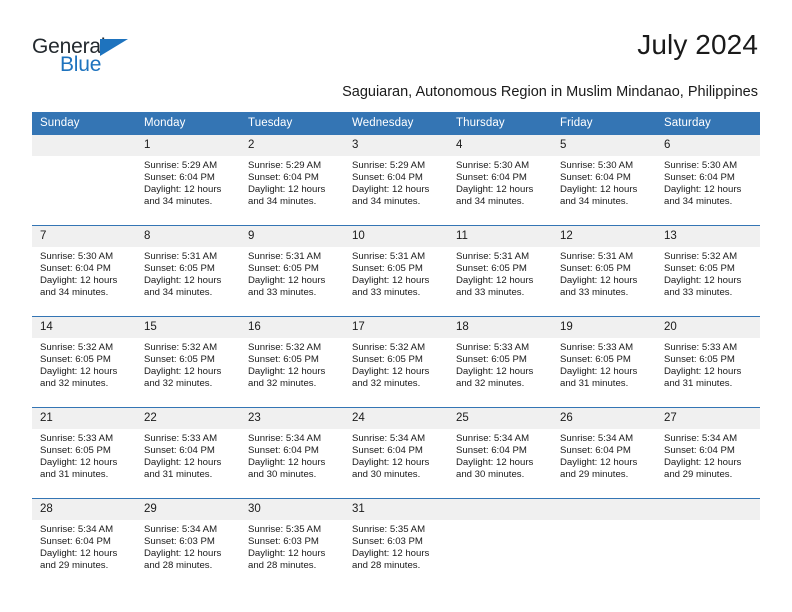 The image size is (792, 612). Describe the element at coordinates (500, 123) in the screenshot. I see `weekday-header-thursday: Thursday` at that location.